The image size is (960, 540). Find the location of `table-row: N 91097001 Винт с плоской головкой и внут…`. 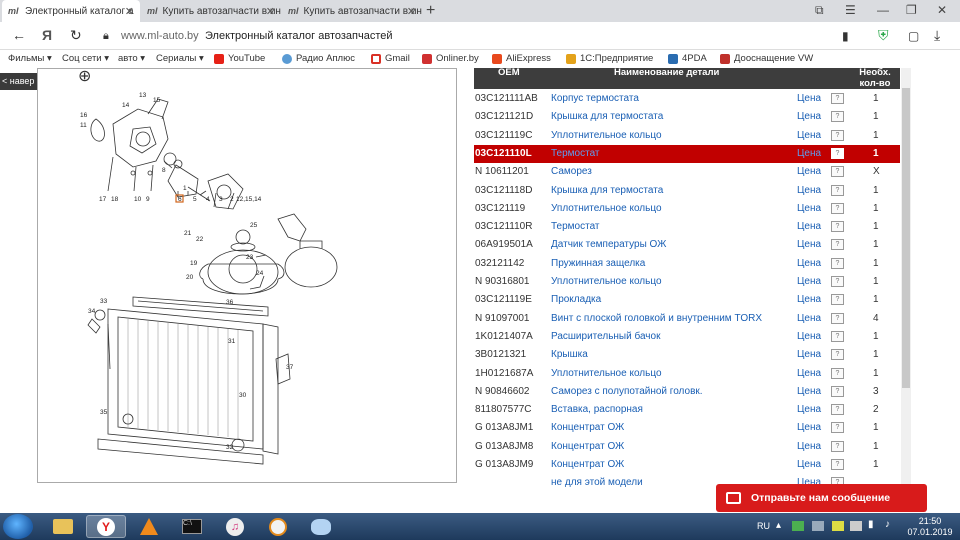

table-row: N 91097001 Винт с плоской головкой и внут… is located at coordinates (687, 319).